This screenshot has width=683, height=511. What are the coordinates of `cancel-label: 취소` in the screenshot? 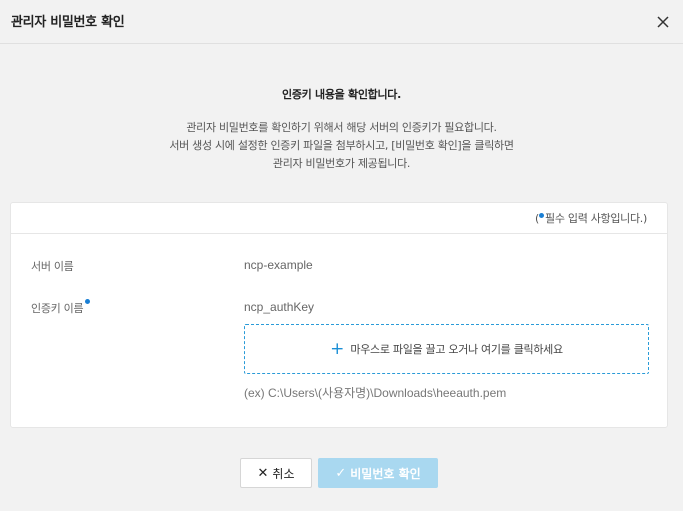 It's located at (283, 473).